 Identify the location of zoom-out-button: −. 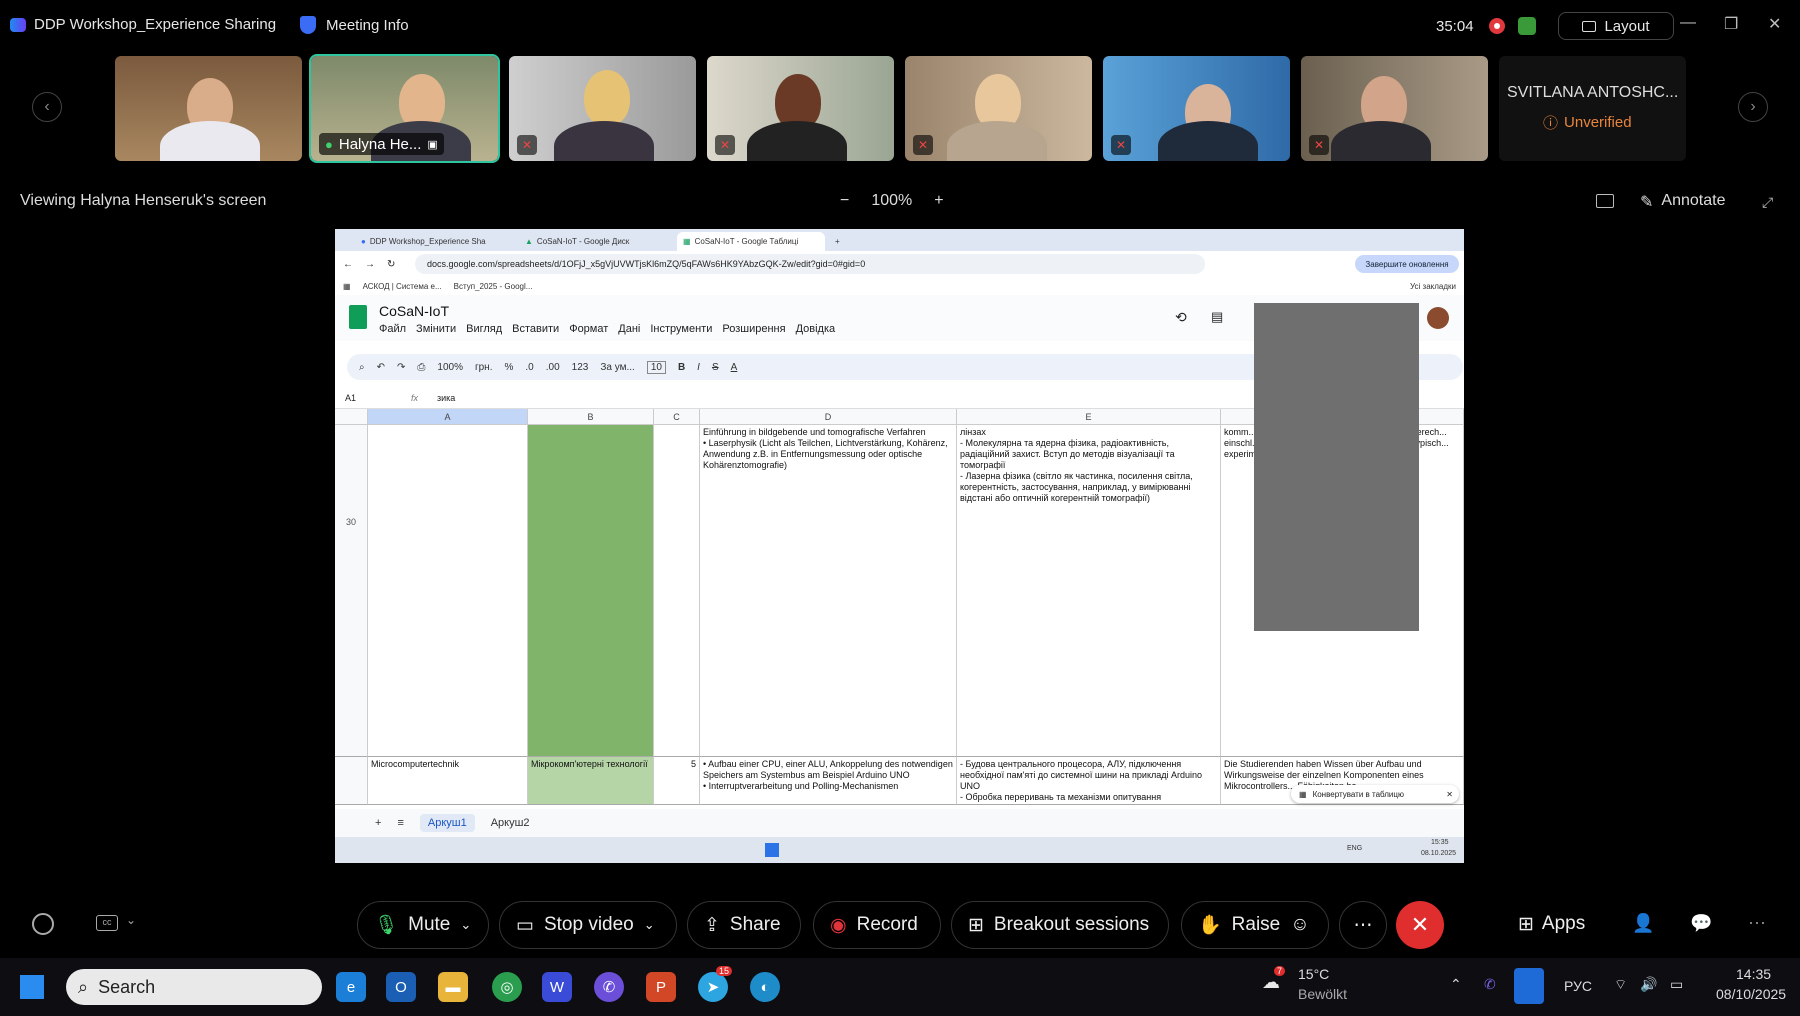
(844, 201).